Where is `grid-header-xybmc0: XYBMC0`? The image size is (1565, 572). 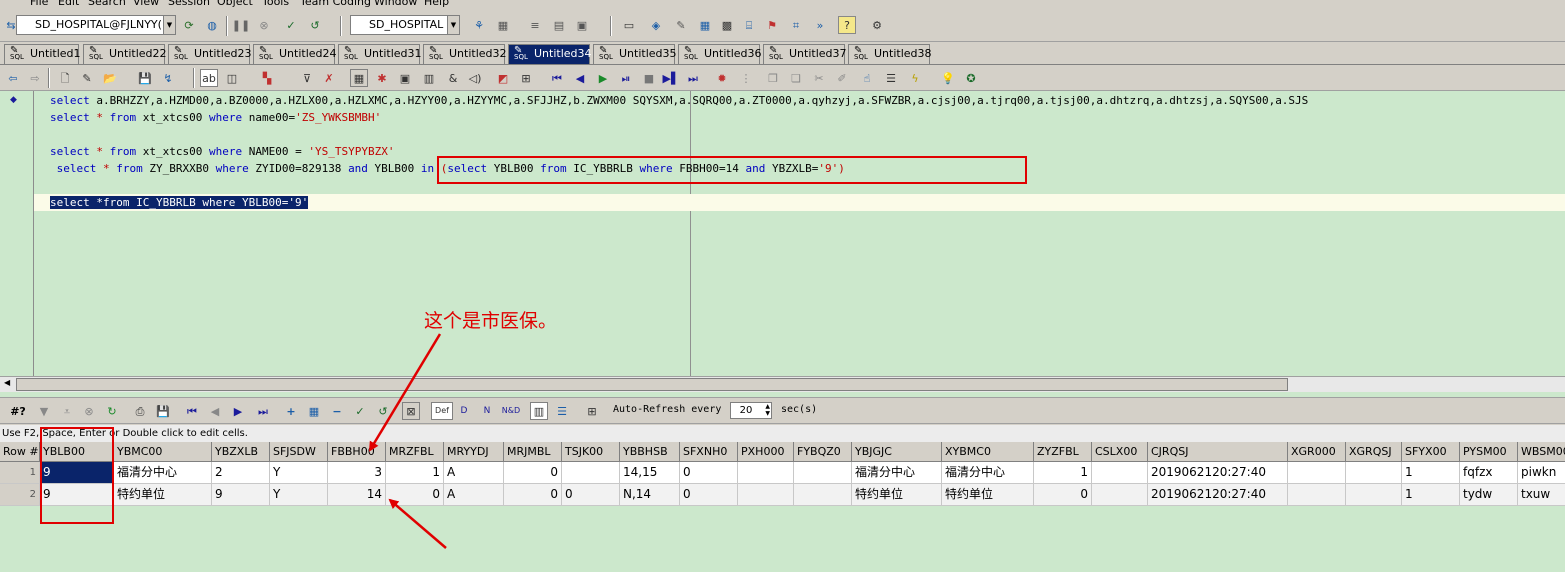 grid-header-xybmc0: XYBMC0 is located at coordinates (988, 452).